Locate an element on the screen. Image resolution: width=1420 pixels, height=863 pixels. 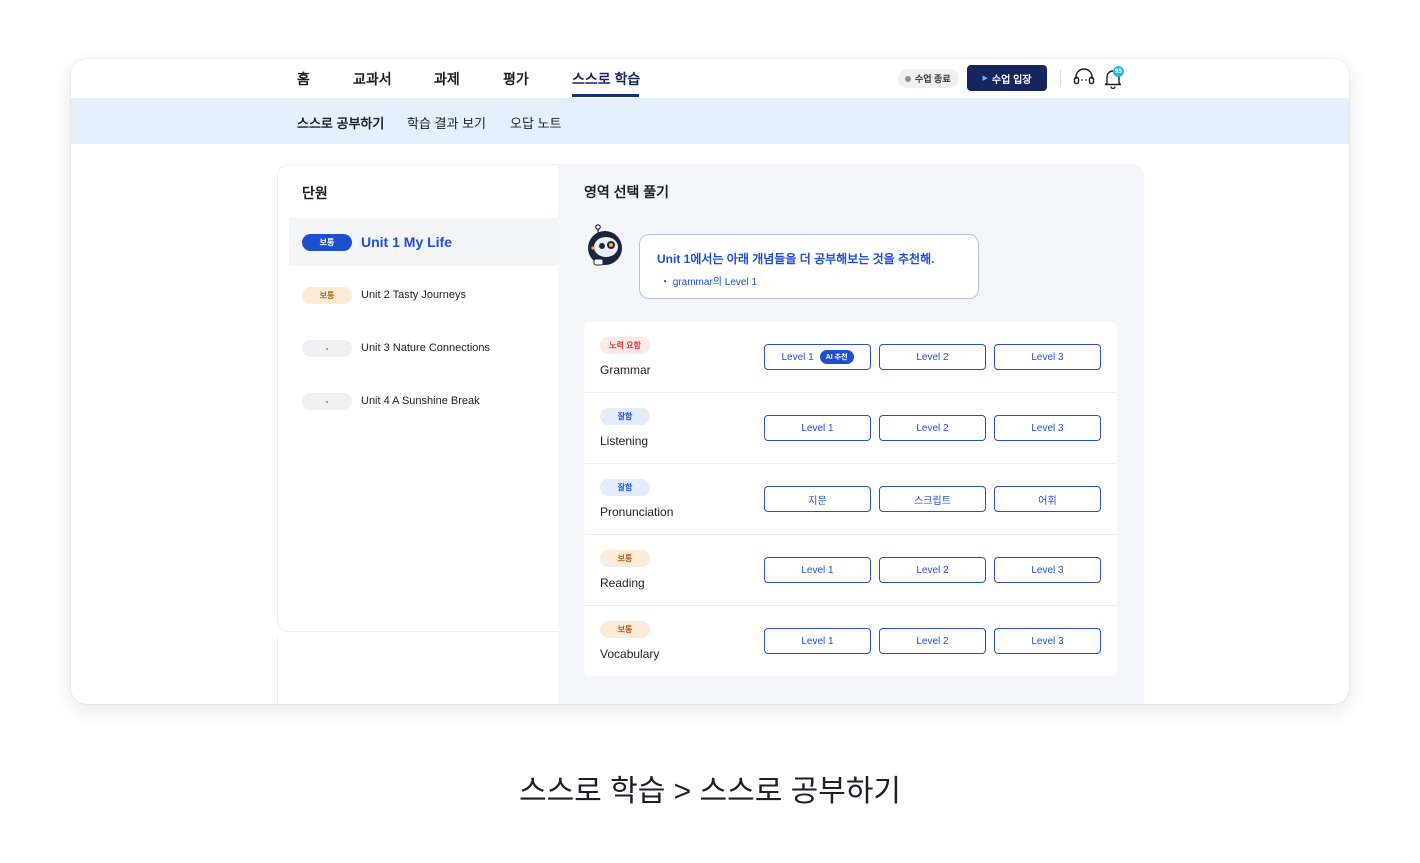
skill-row-vocabulary: 보통 Vocabulary Level 1 Level 2 Level 3 is located at coordinates (850, 641).